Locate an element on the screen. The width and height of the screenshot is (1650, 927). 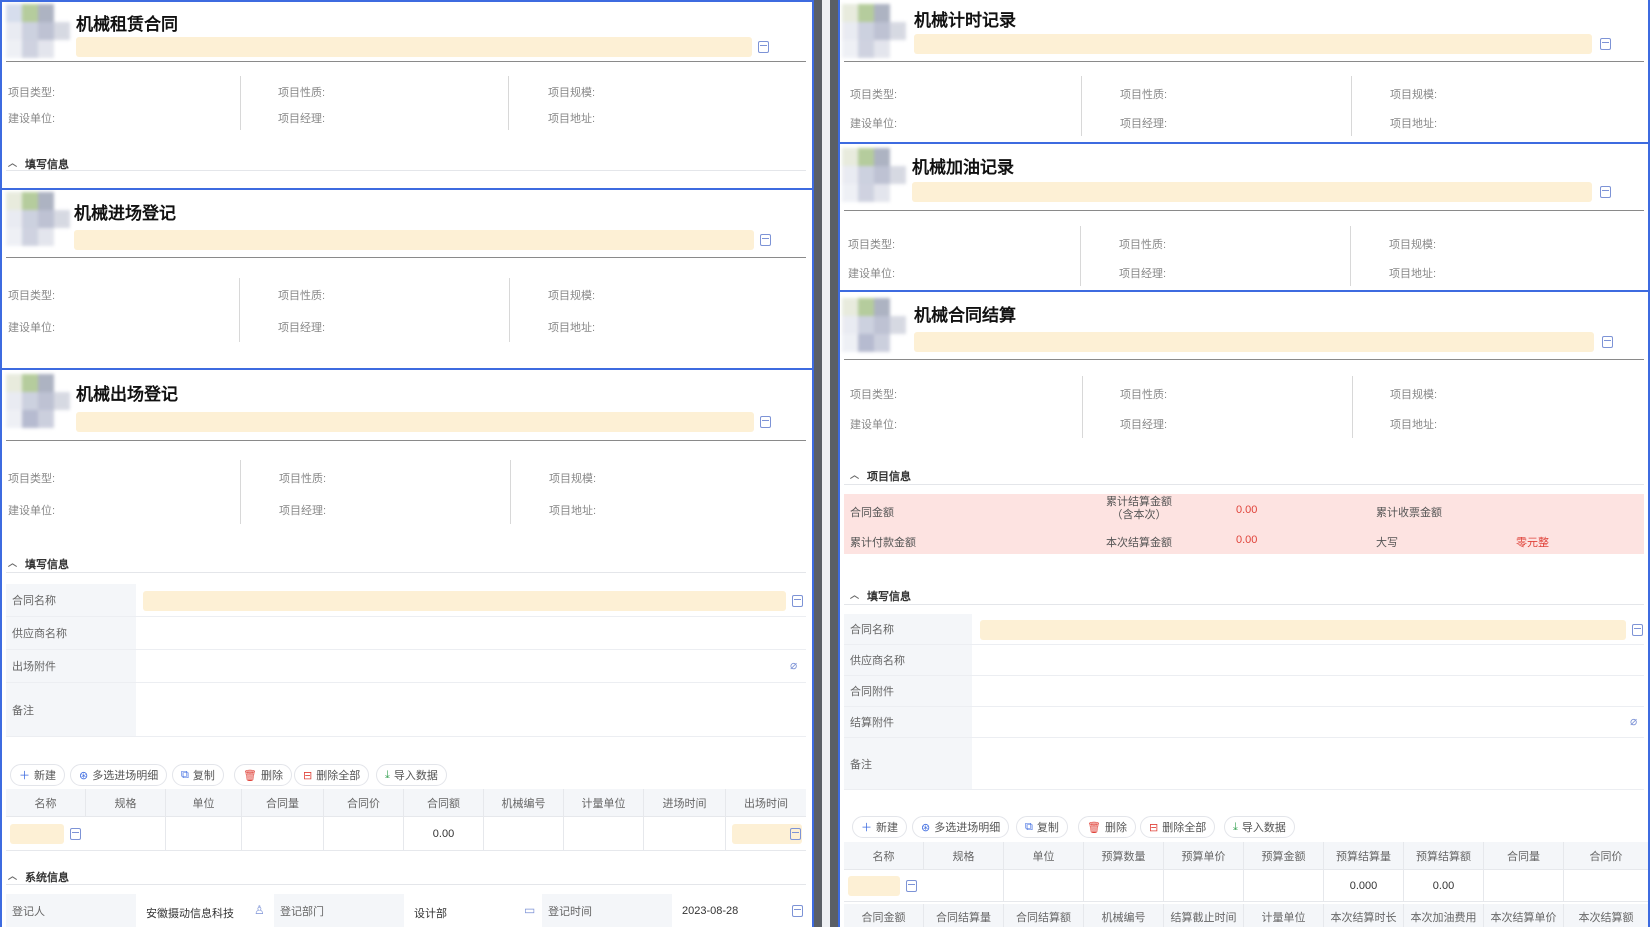
column-divider is located at coordinates (826, 463).